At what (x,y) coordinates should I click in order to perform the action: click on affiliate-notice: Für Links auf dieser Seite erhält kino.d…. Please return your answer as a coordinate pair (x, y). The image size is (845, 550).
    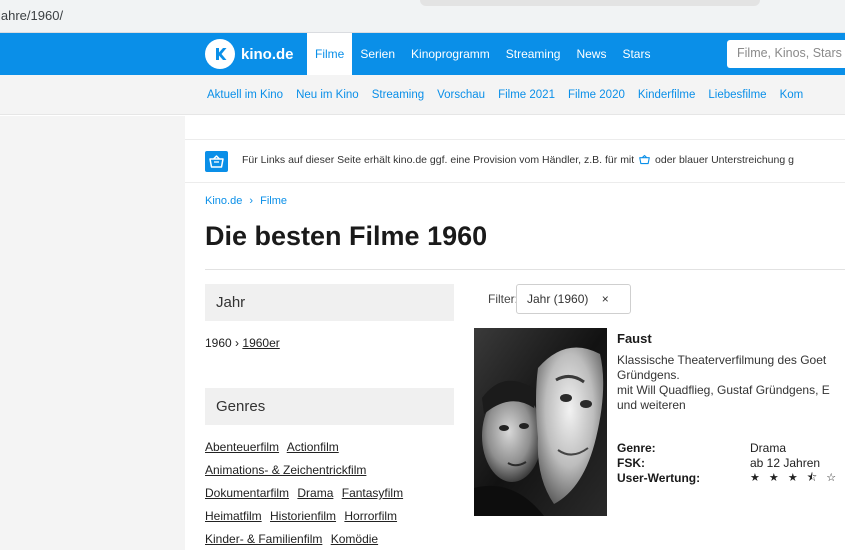
    Looking at the image, I should click on (515, 161).